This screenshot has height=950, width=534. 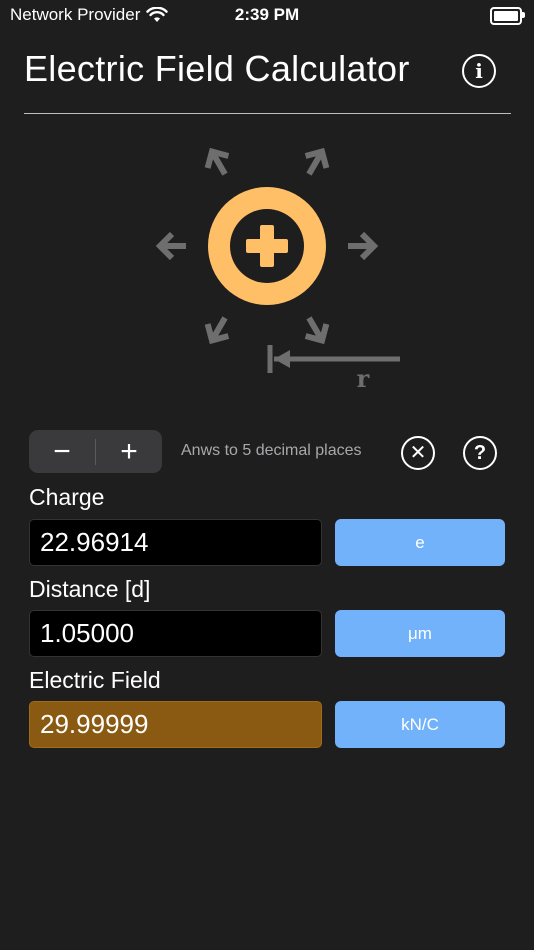 I want to click on charge-unit-button: e, so click(x=420, y=542).